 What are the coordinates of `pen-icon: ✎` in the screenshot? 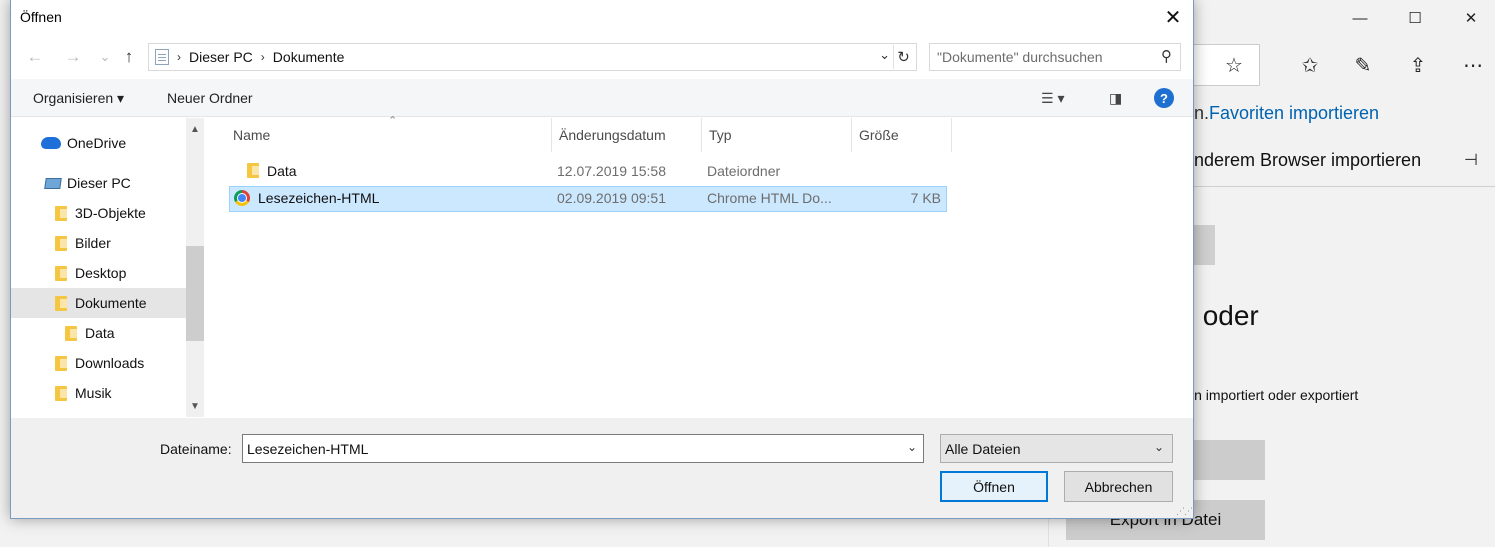 It's located at (1363, 65).